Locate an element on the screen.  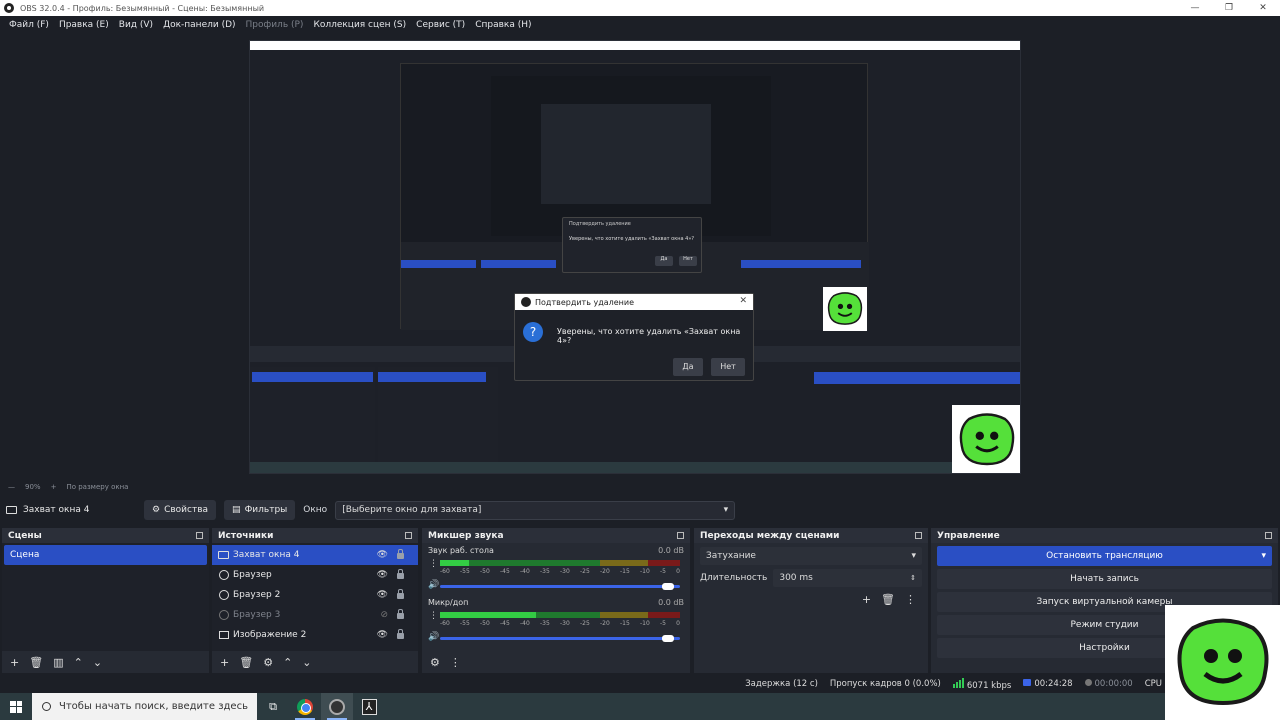
mixer-title: Микшер звука is located at coordinates (466, 535).